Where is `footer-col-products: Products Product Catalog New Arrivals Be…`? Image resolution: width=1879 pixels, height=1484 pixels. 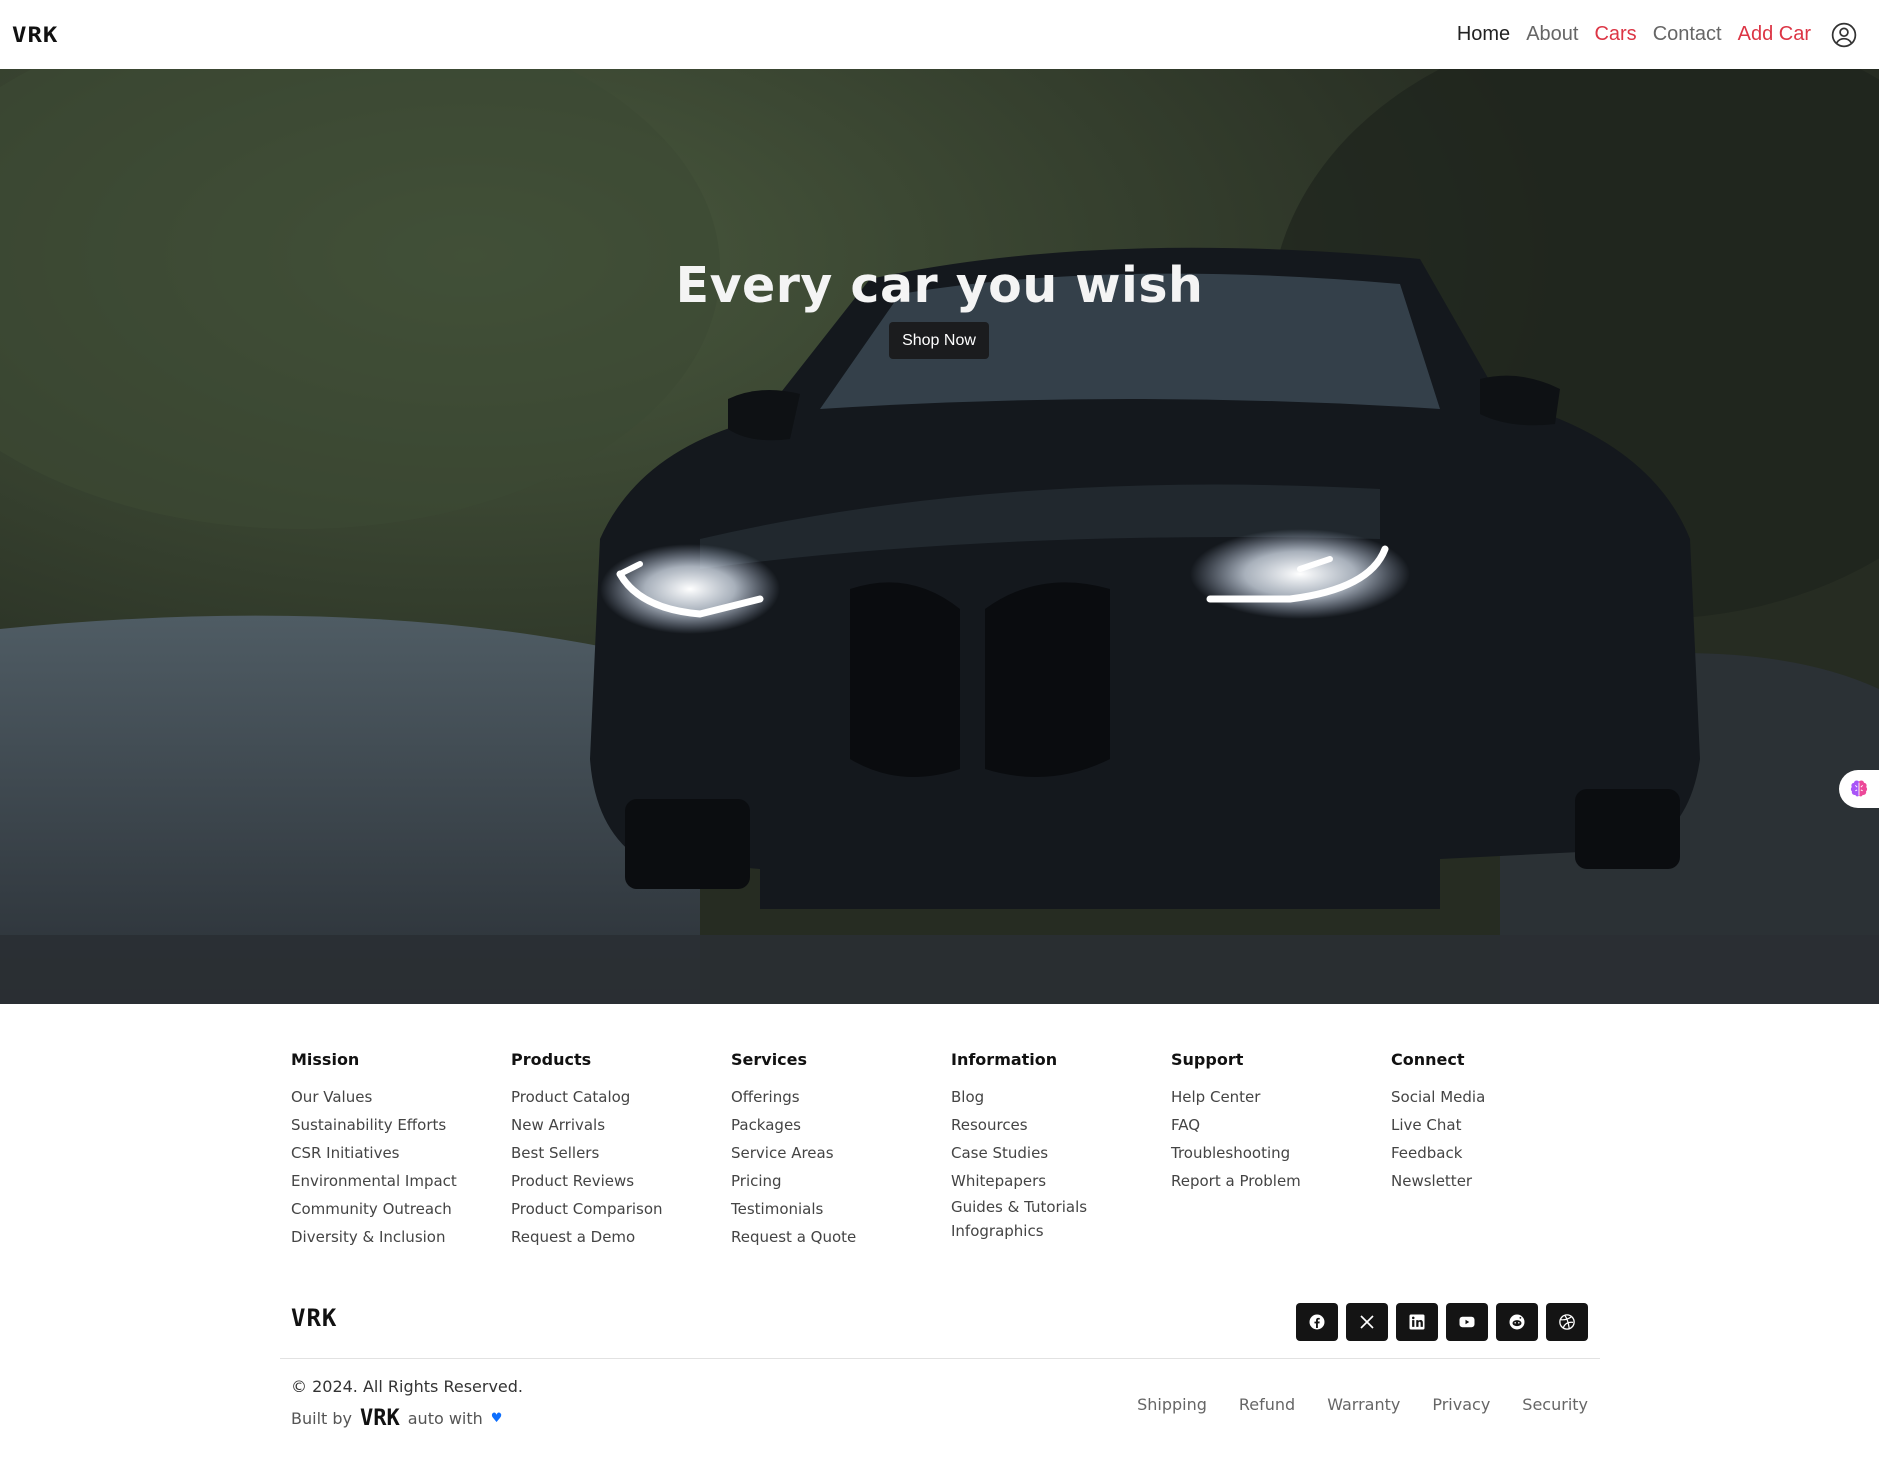 footer-col-products: Products Product Catalog New Arrivals Be… is located at coordinates (621, 1150).